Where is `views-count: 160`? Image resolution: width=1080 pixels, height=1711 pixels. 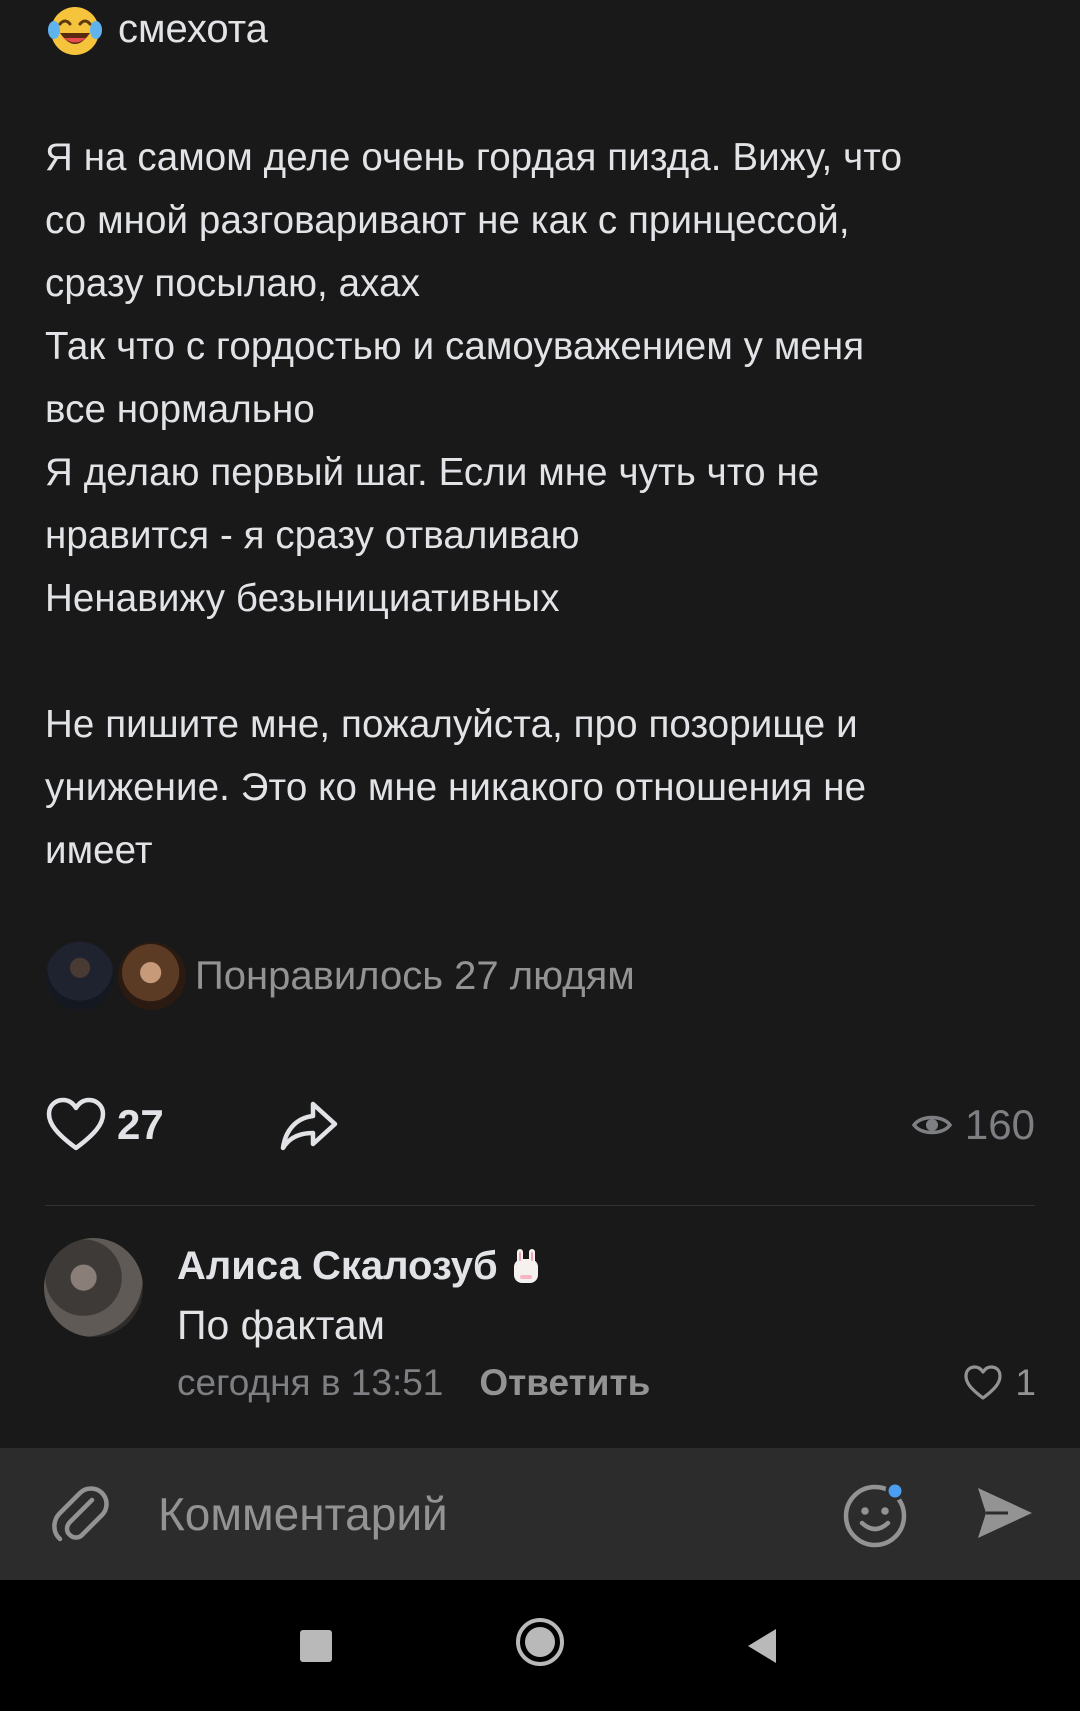 views-count: 160 is located at coordinates (999, 1124).